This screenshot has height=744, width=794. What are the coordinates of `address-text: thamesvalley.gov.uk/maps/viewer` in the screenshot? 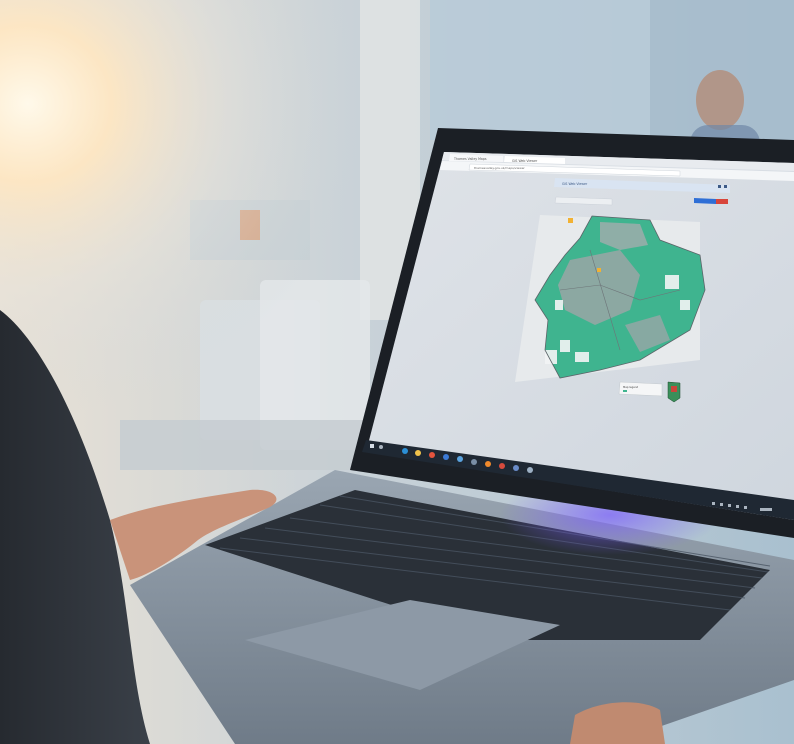 It's located at (500, 168).